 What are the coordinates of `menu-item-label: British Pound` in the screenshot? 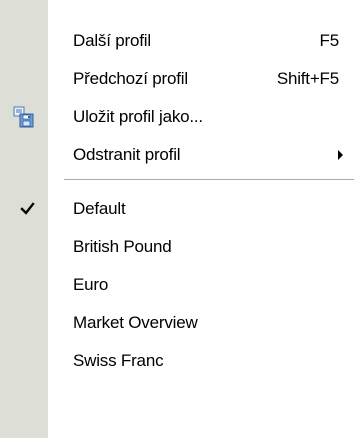 It's located at (122, 246).